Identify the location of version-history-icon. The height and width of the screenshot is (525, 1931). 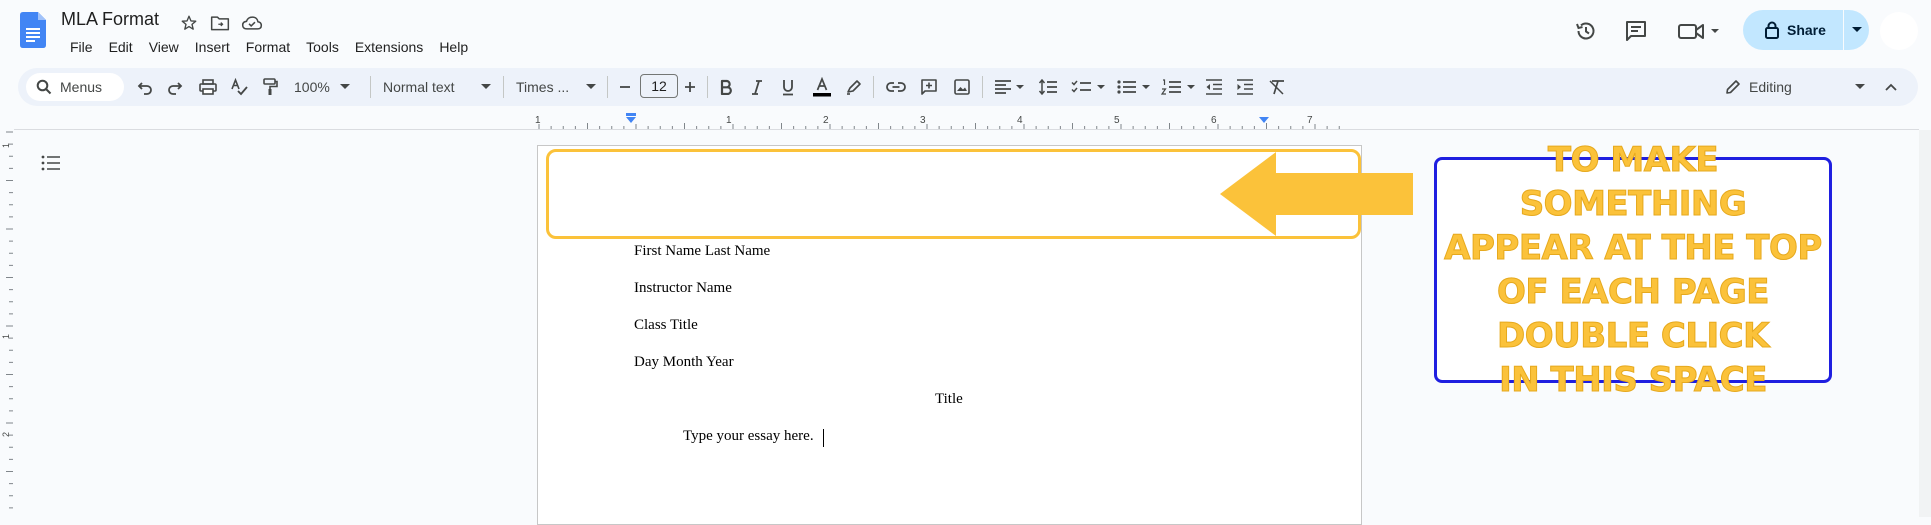
(1586, 31).